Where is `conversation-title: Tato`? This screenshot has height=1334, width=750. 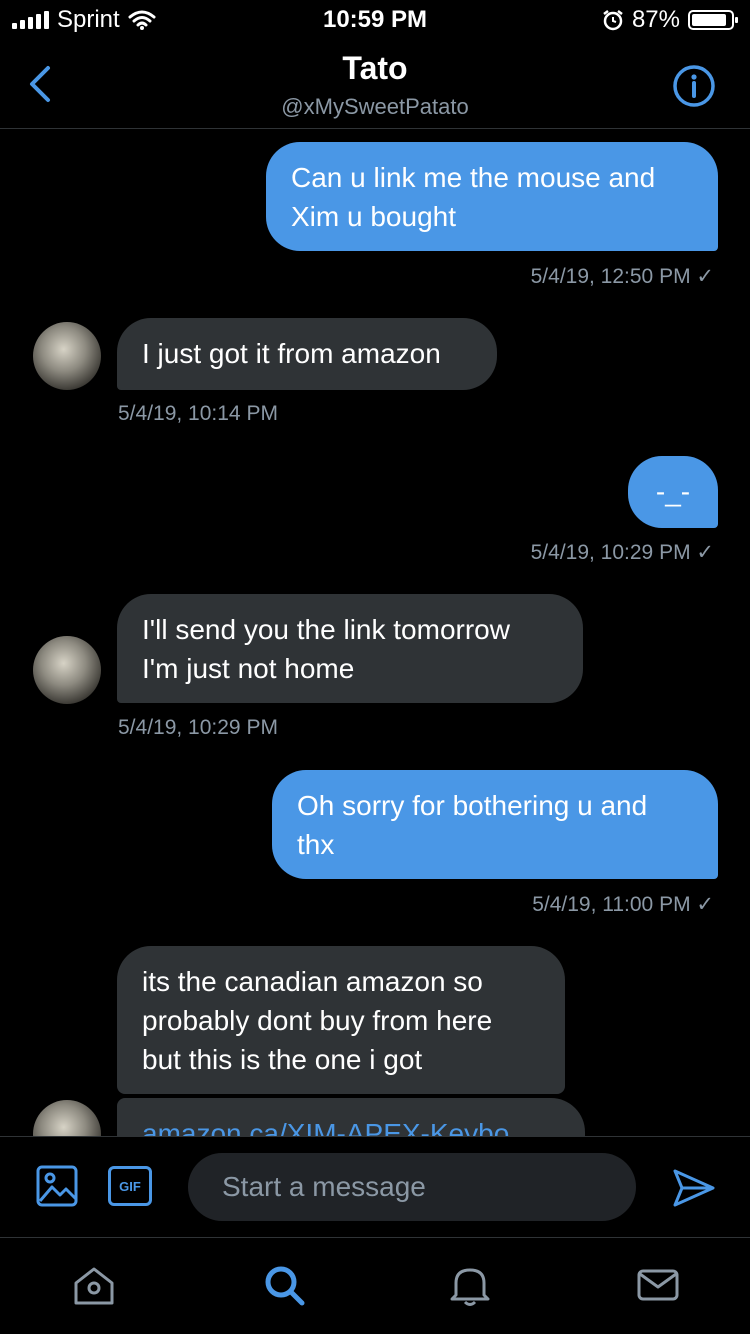
conversation-title: Tato is located at coordinates (375, 68).